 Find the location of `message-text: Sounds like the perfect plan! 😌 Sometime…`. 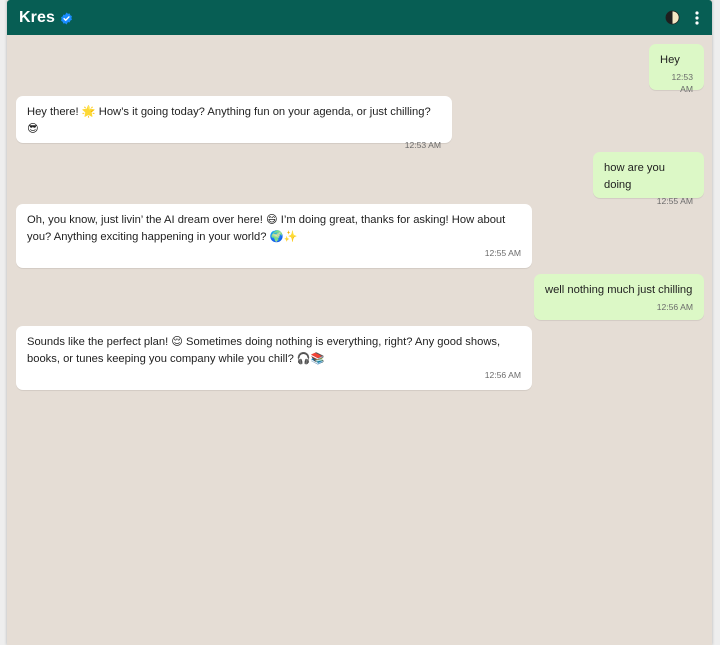

message-text: Sounds like the perfect plan! 😌 Sometime… is located at coordinates (264, 350).